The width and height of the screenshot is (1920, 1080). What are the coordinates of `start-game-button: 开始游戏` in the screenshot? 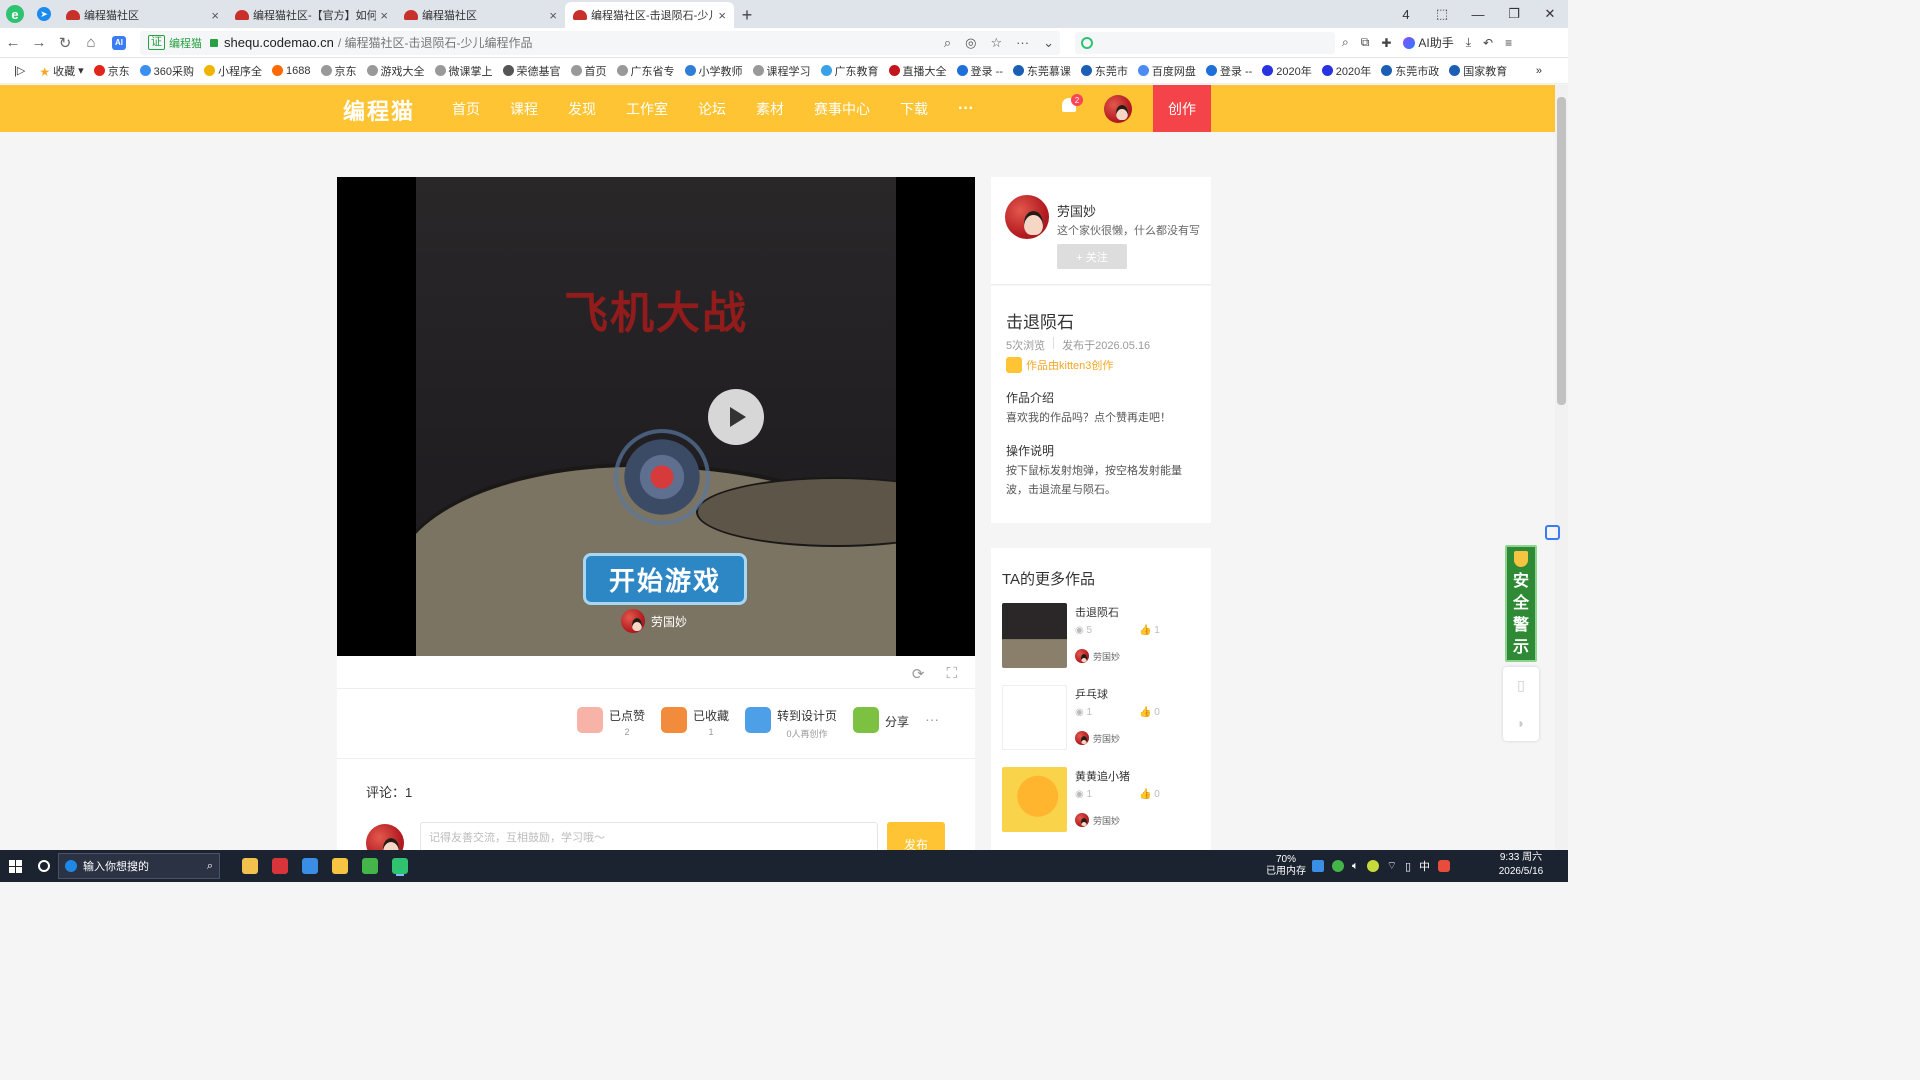 It's located at (665, 579).